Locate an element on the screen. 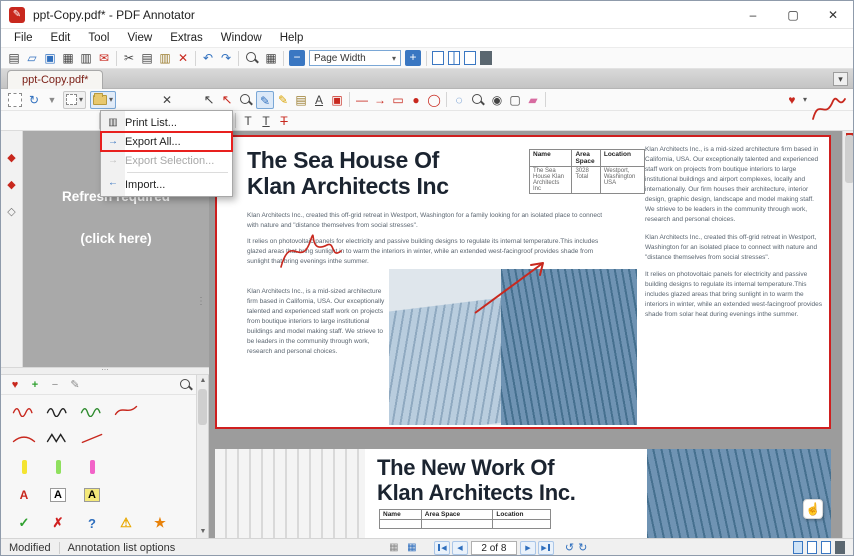  favorite-stamp-cross: ✗ is located at coordinates (58, 523).